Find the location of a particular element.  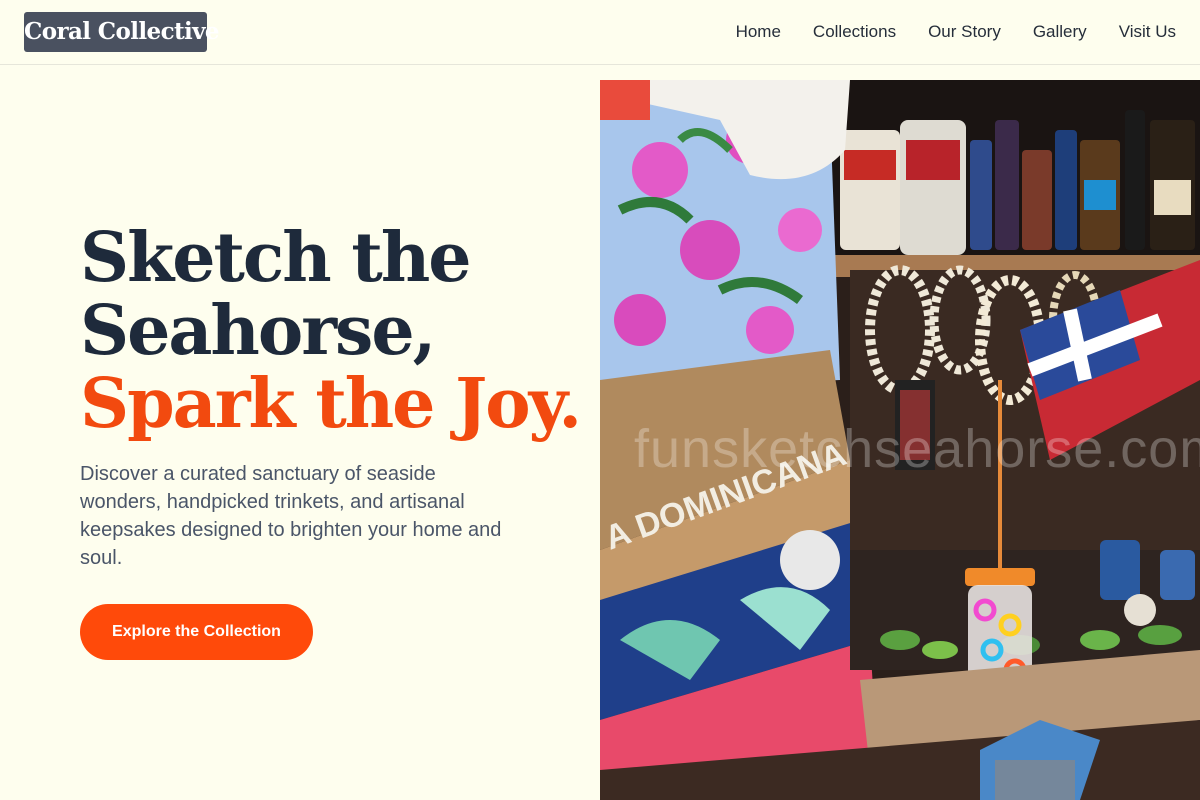

nav-link-collections: Collections is located at coordinates (854, 32).